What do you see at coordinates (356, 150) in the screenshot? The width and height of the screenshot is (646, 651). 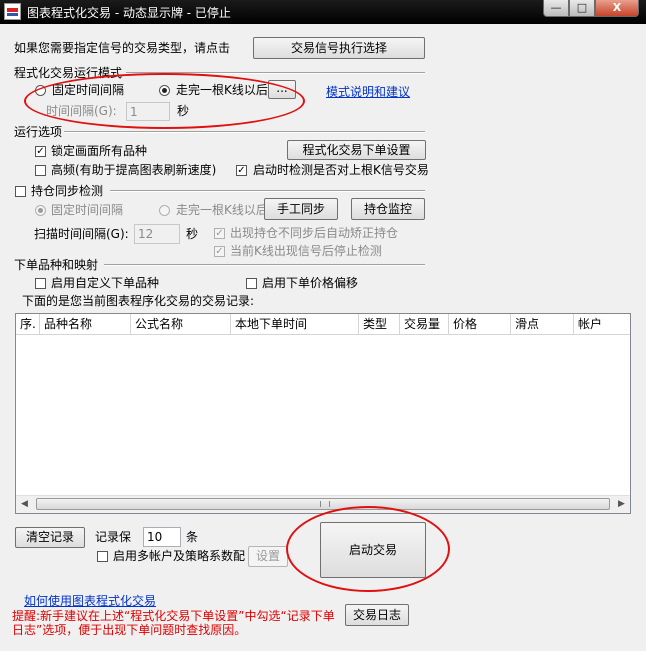 I see `order-settings-button: 程式化交易下单设置` at bounding box center [356, 150].